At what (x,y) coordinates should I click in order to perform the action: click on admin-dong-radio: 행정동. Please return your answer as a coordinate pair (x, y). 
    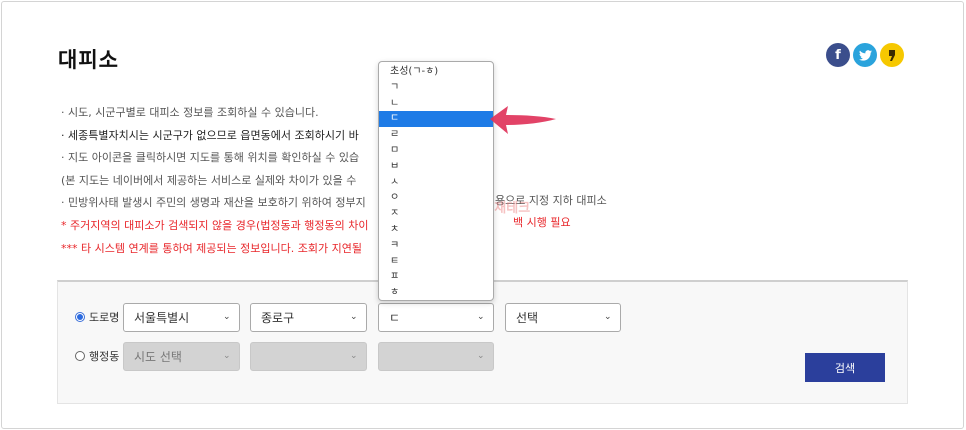
    Looking at the image, I should click on (97, 356).